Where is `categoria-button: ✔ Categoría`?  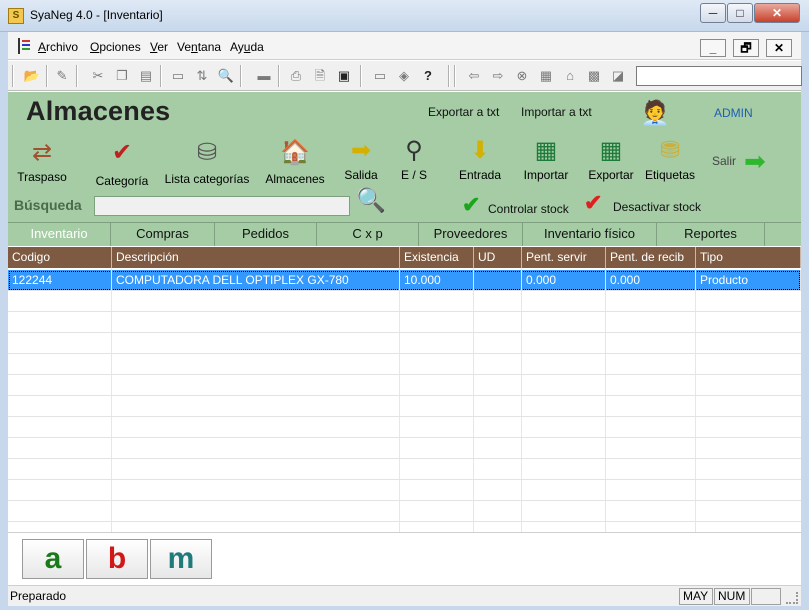
categoria-button: ✔ Categoría is located at coordinates (122, 163).